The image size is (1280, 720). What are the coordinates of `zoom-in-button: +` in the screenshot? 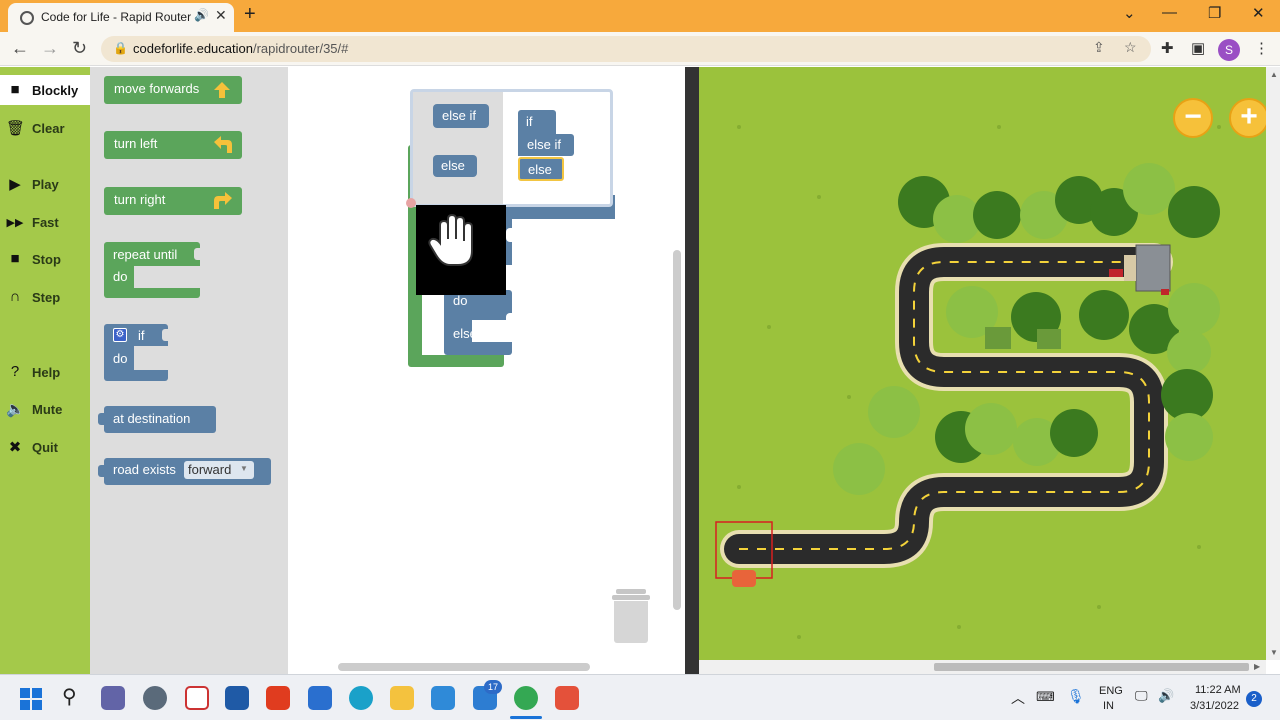 It's located at (1247, 118).